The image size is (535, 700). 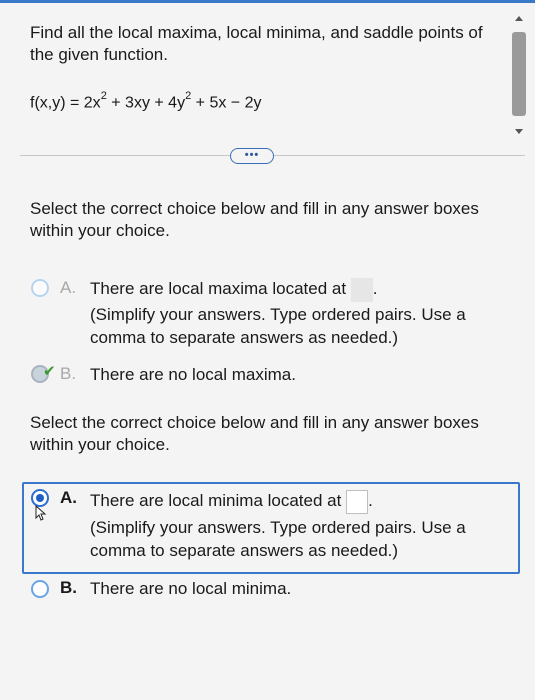 What do you see at coordinates (188, 96) in the screenshot?
I see `formula-exponent-2: 2` at bounding box center [188, 96].